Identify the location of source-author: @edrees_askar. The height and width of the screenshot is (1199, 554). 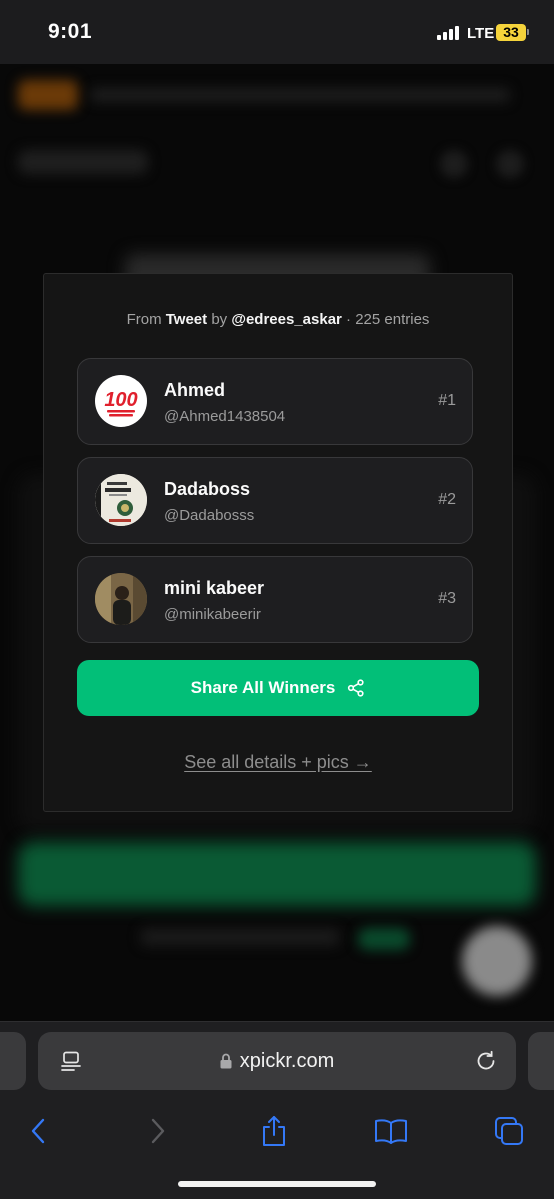
(286, 319).